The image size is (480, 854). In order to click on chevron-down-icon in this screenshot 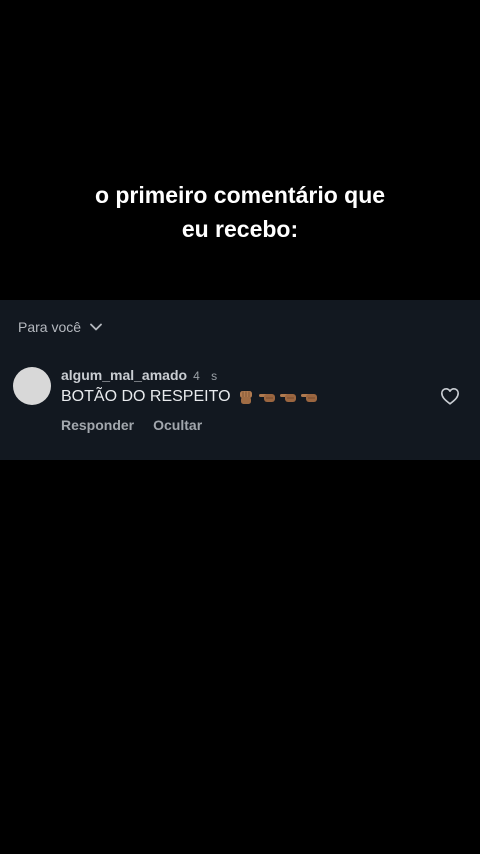, I will do `click(96, 327)`.